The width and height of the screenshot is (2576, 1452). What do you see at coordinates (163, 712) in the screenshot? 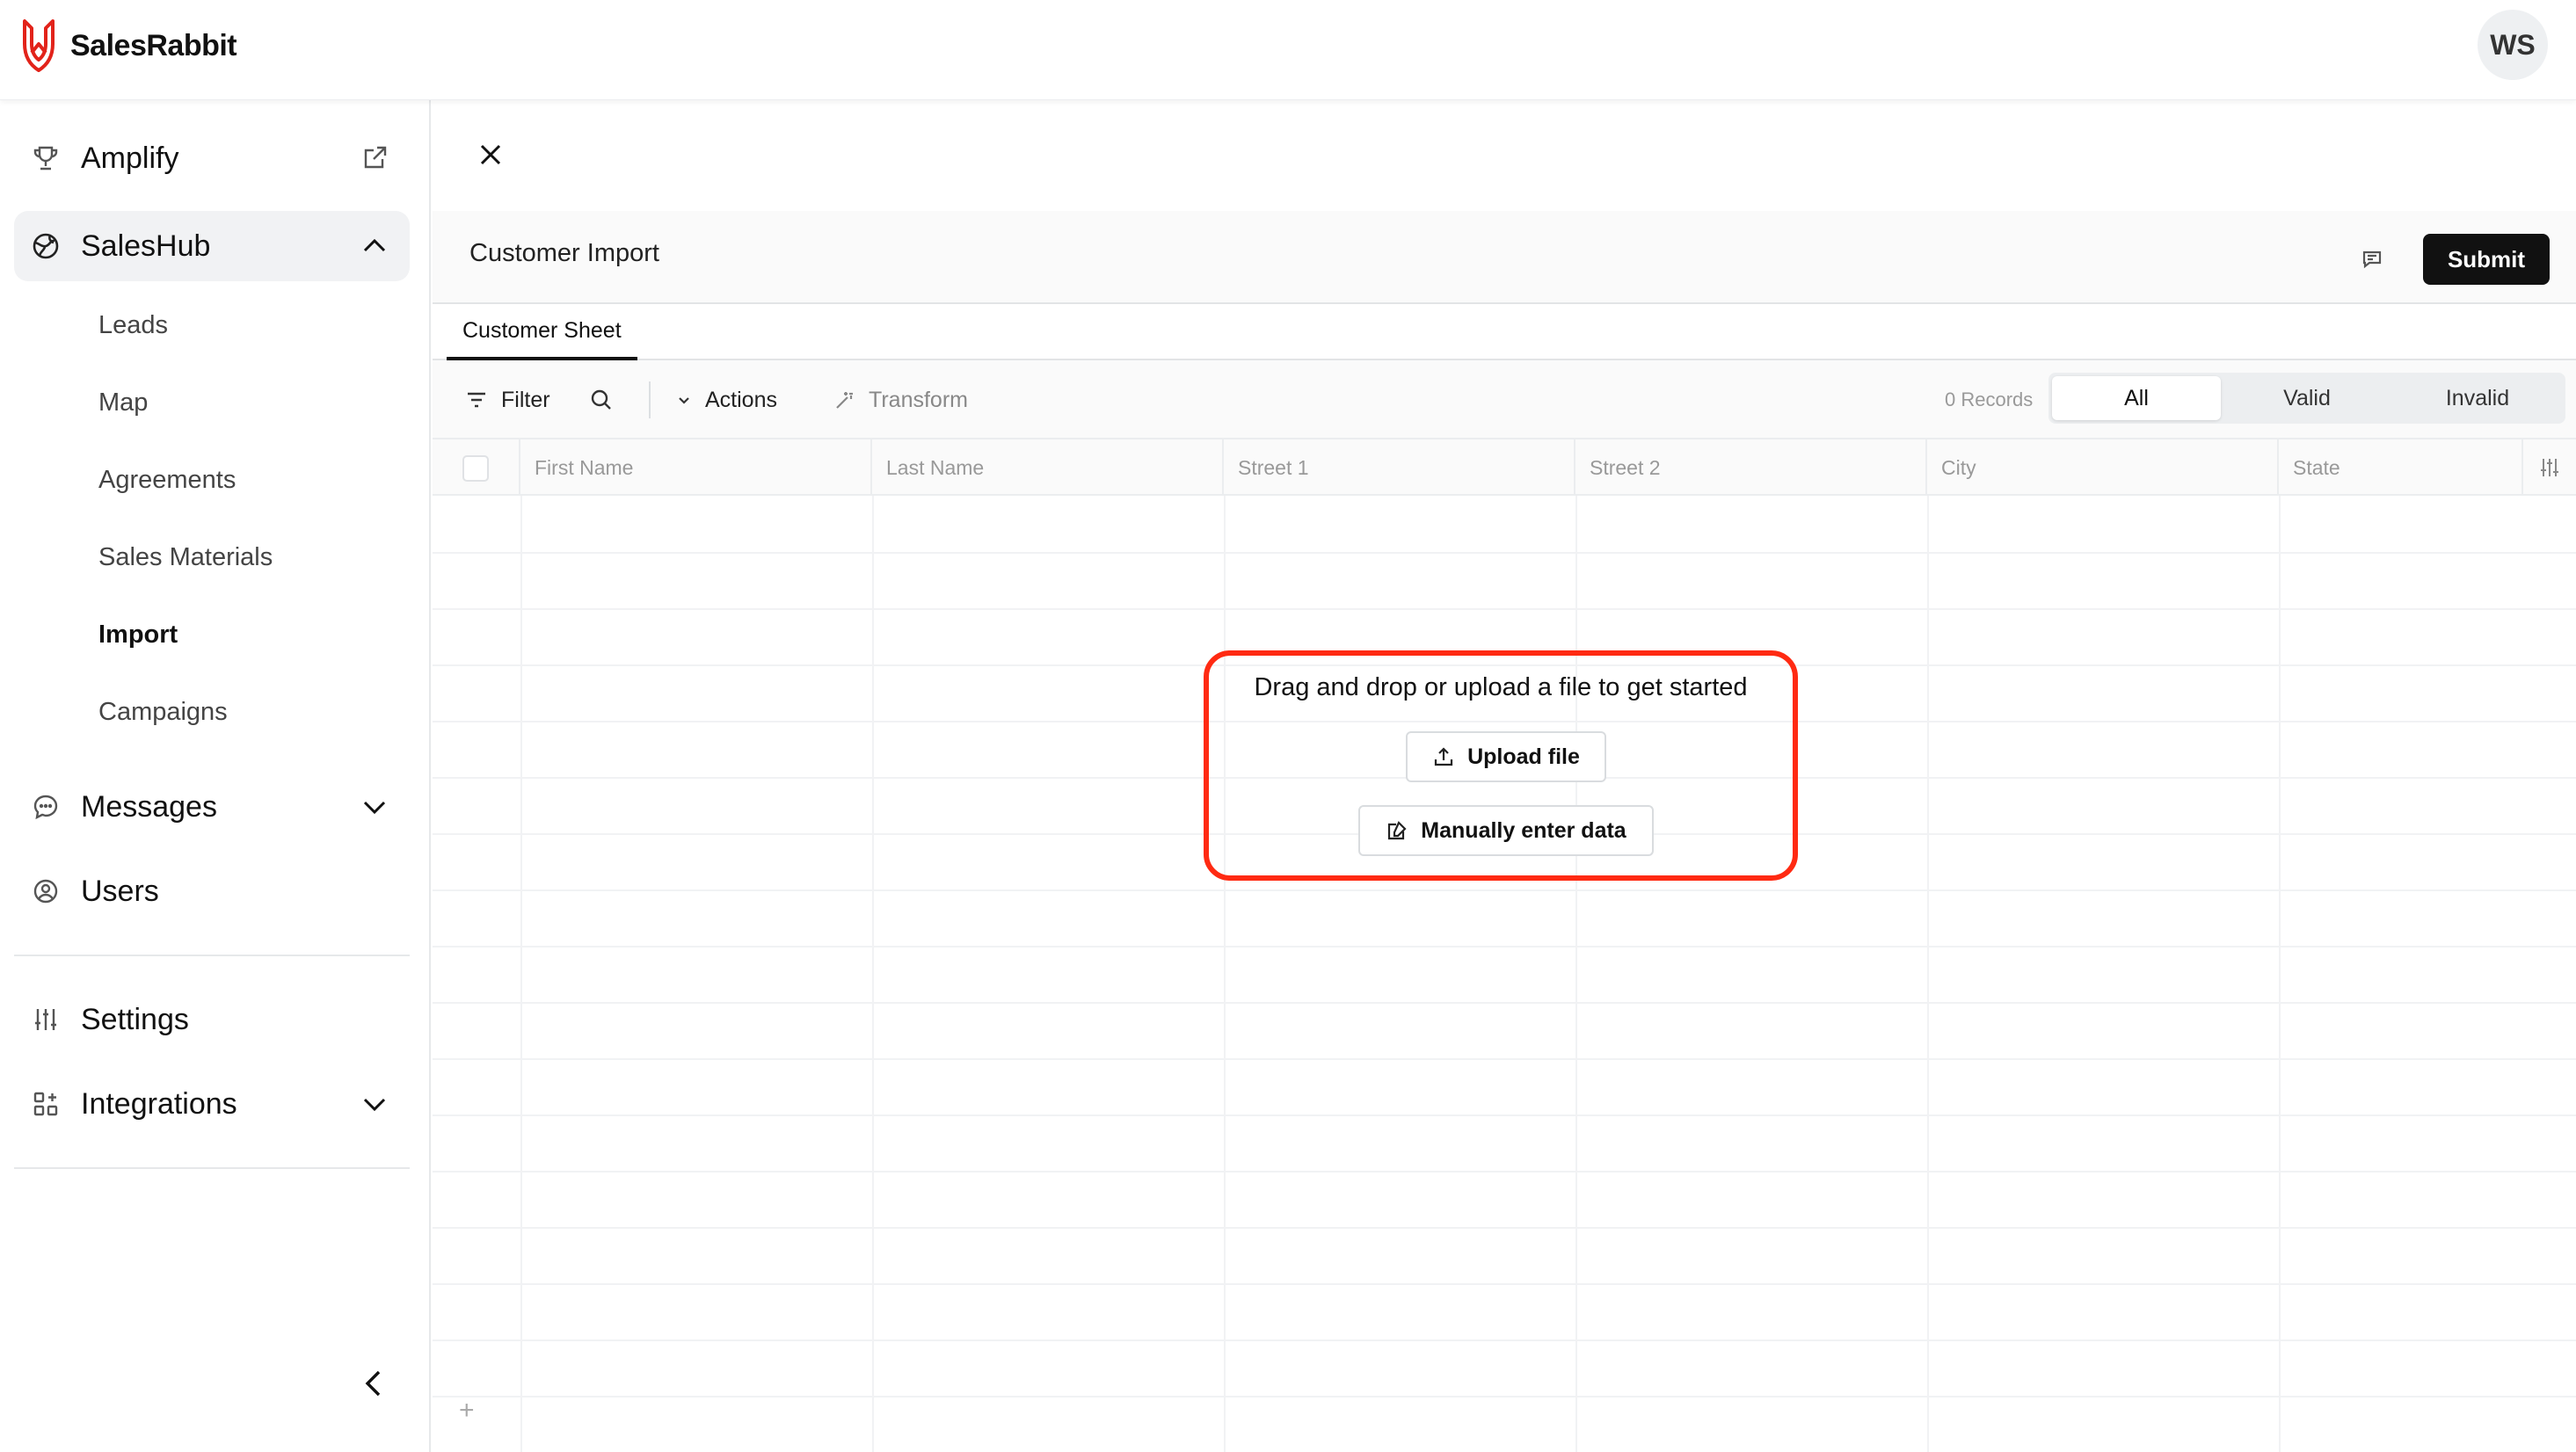
I see `sidebar-subitem-campaigns: Campaigns` at bounding box center [163, 712].